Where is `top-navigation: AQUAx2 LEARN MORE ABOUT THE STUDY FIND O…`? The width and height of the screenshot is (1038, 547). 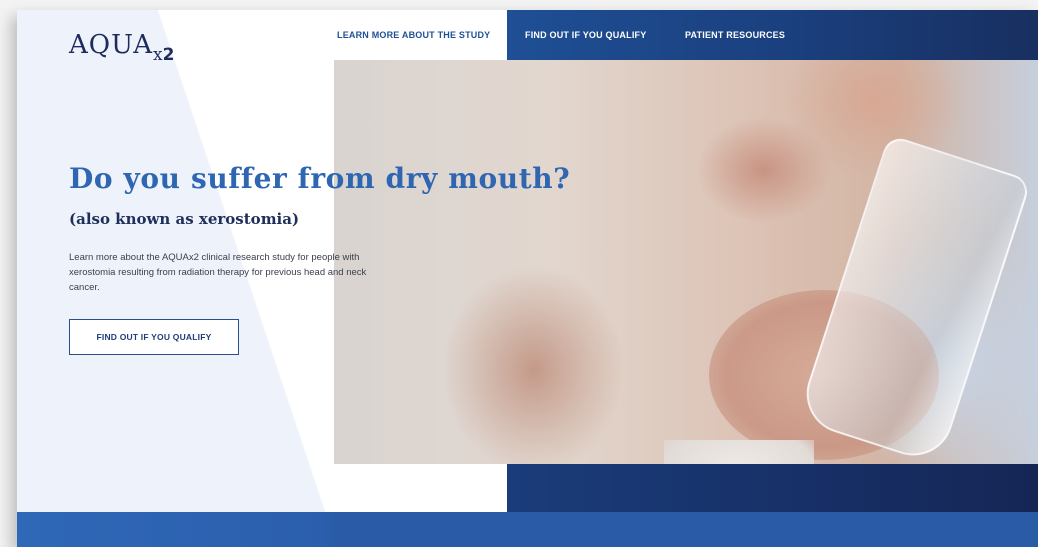
top-navigation: AQUAx2 LEARN MORE ABOUT THE STUDY FIND O… is located at coordinates (527, 37).